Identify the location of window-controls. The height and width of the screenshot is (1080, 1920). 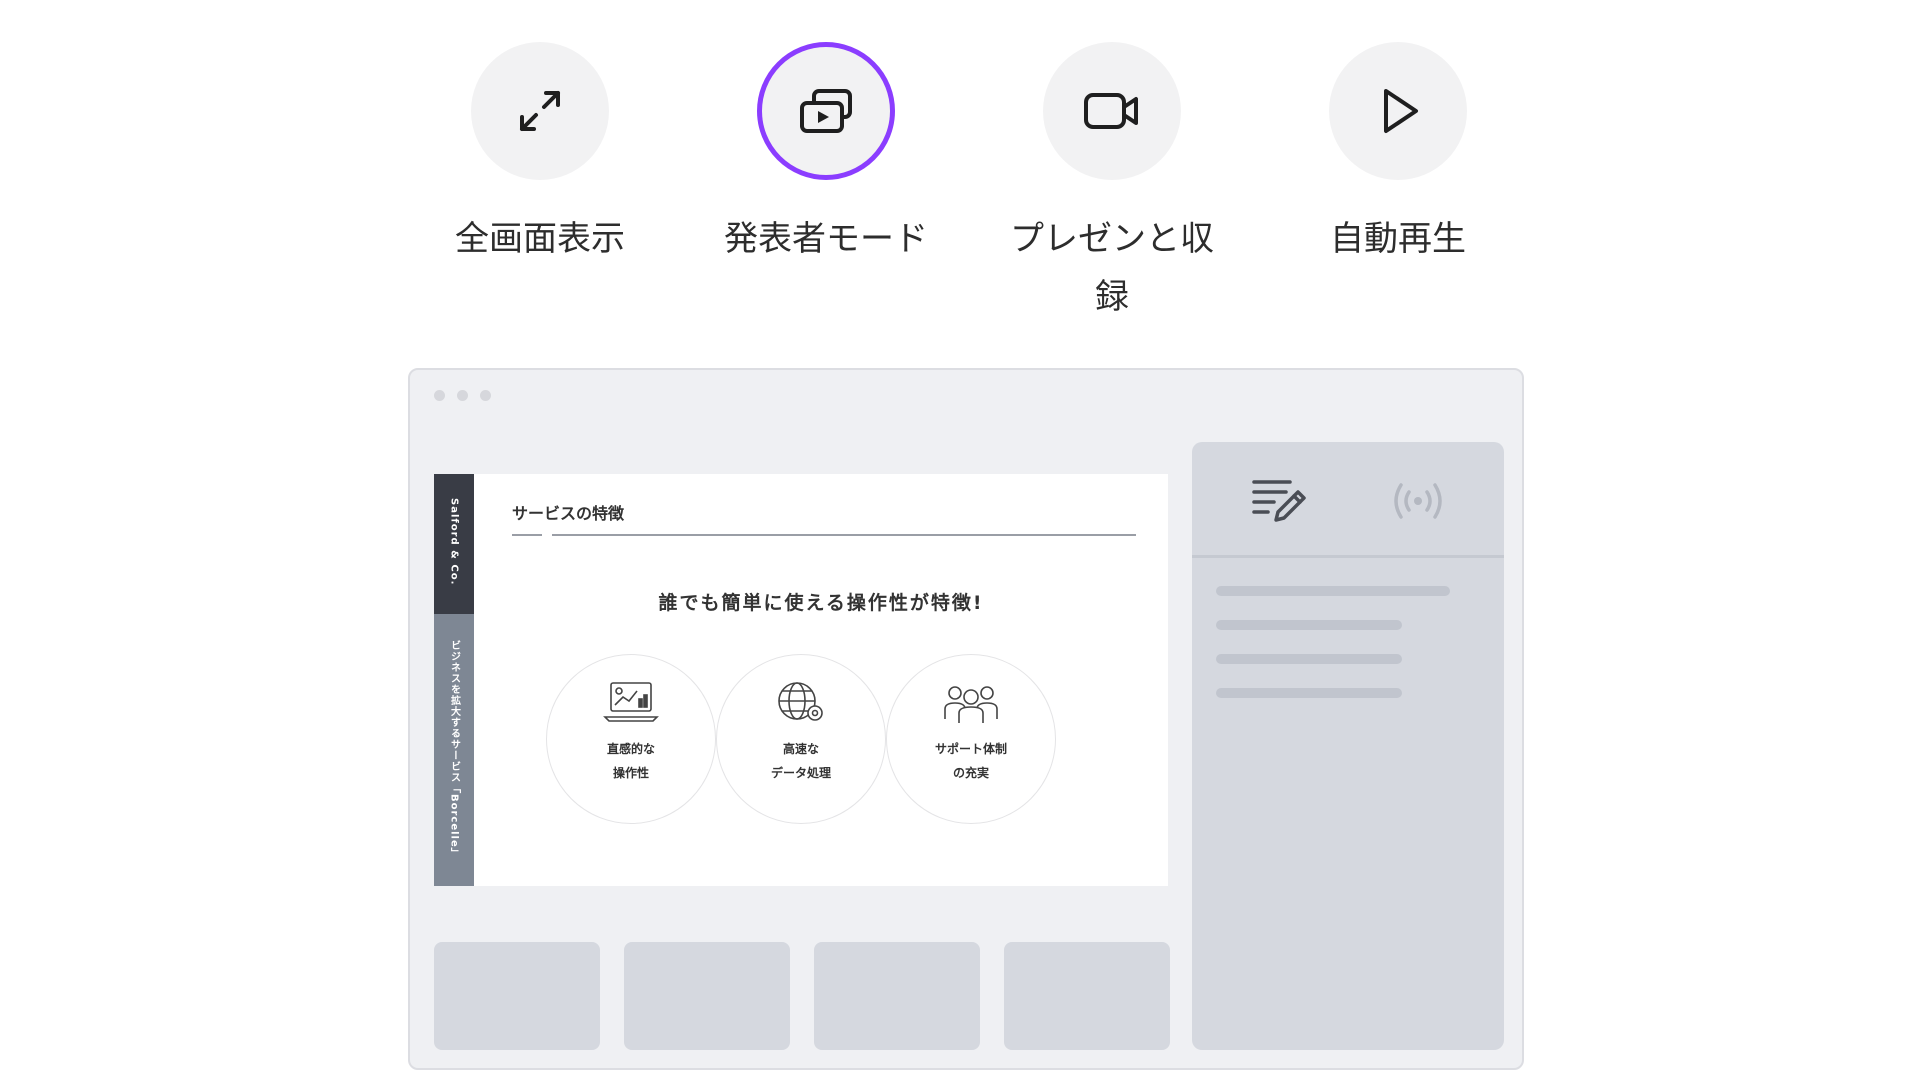
(462, 395).